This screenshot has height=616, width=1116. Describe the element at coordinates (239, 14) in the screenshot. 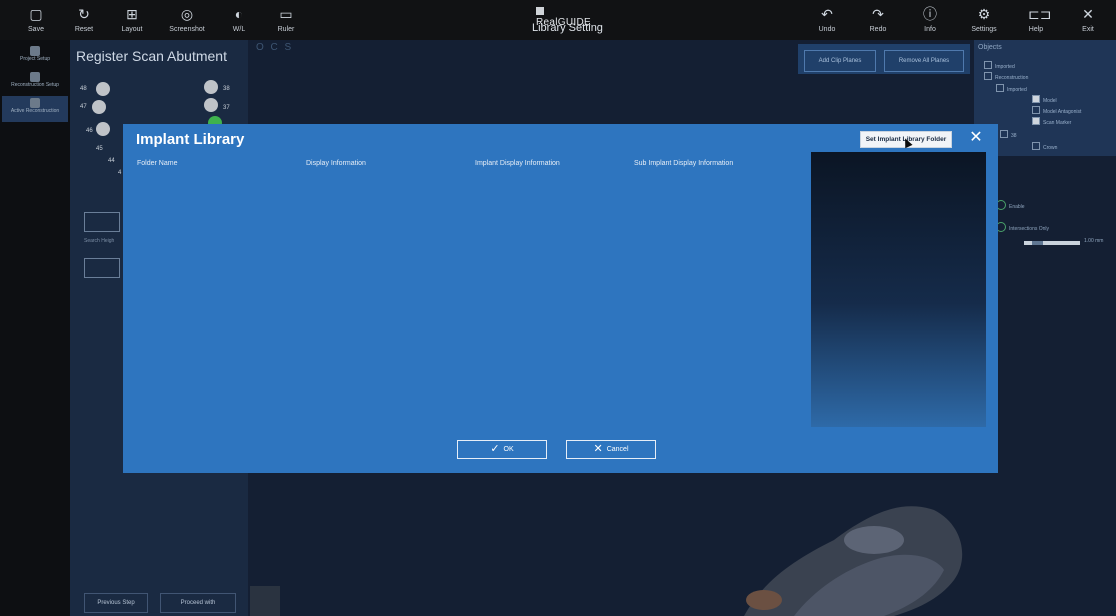

I see `contrast-icon: ◐` at that location.